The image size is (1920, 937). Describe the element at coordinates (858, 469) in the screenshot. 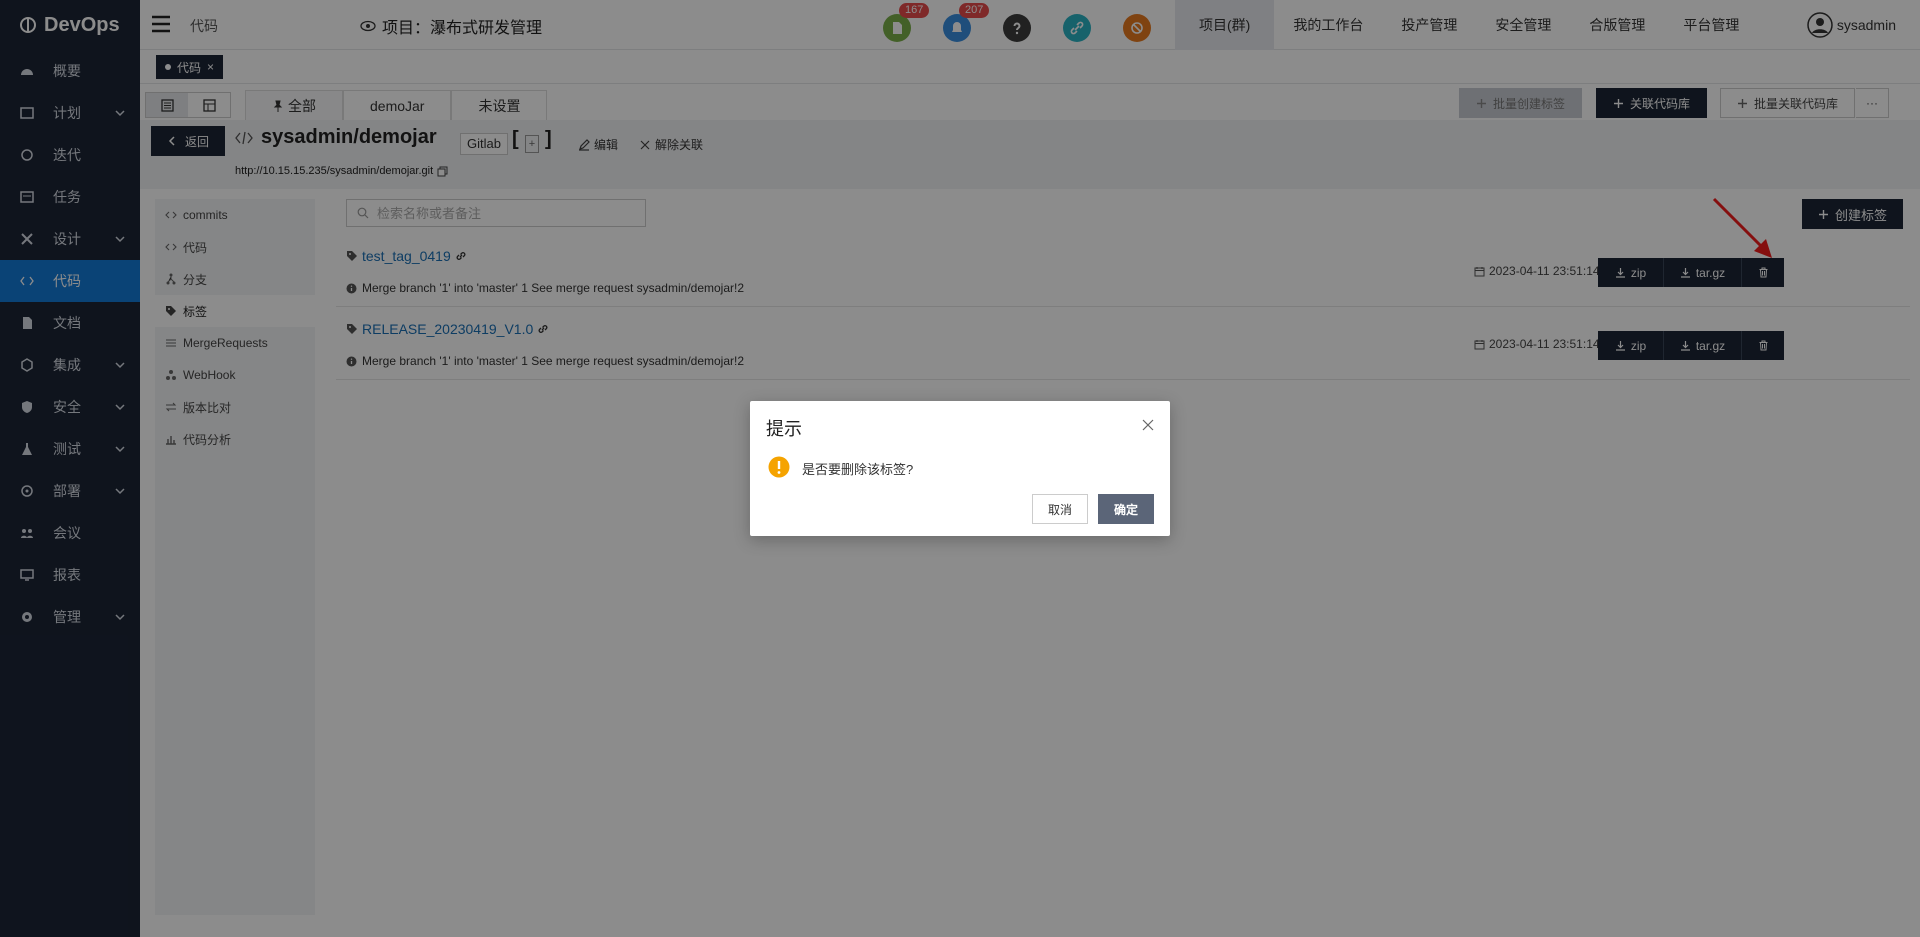

I see `dialog-message: 是否要删除该标签?` at that location.